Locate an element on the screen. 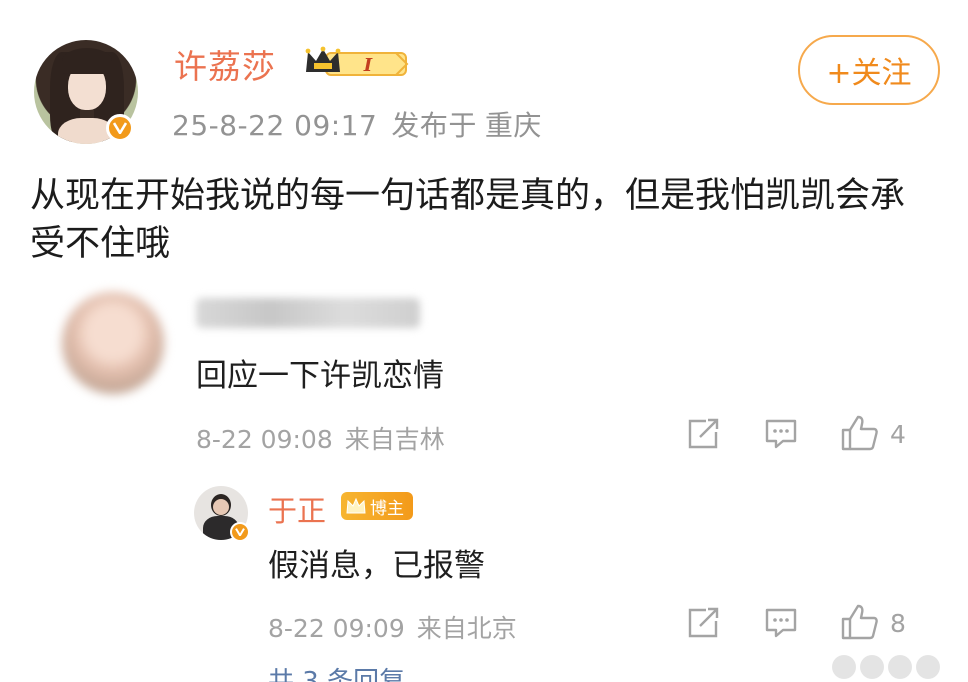 This screenshot has height=682, width=968. comment-like-count: 4 is located at coordinates (898, 434).